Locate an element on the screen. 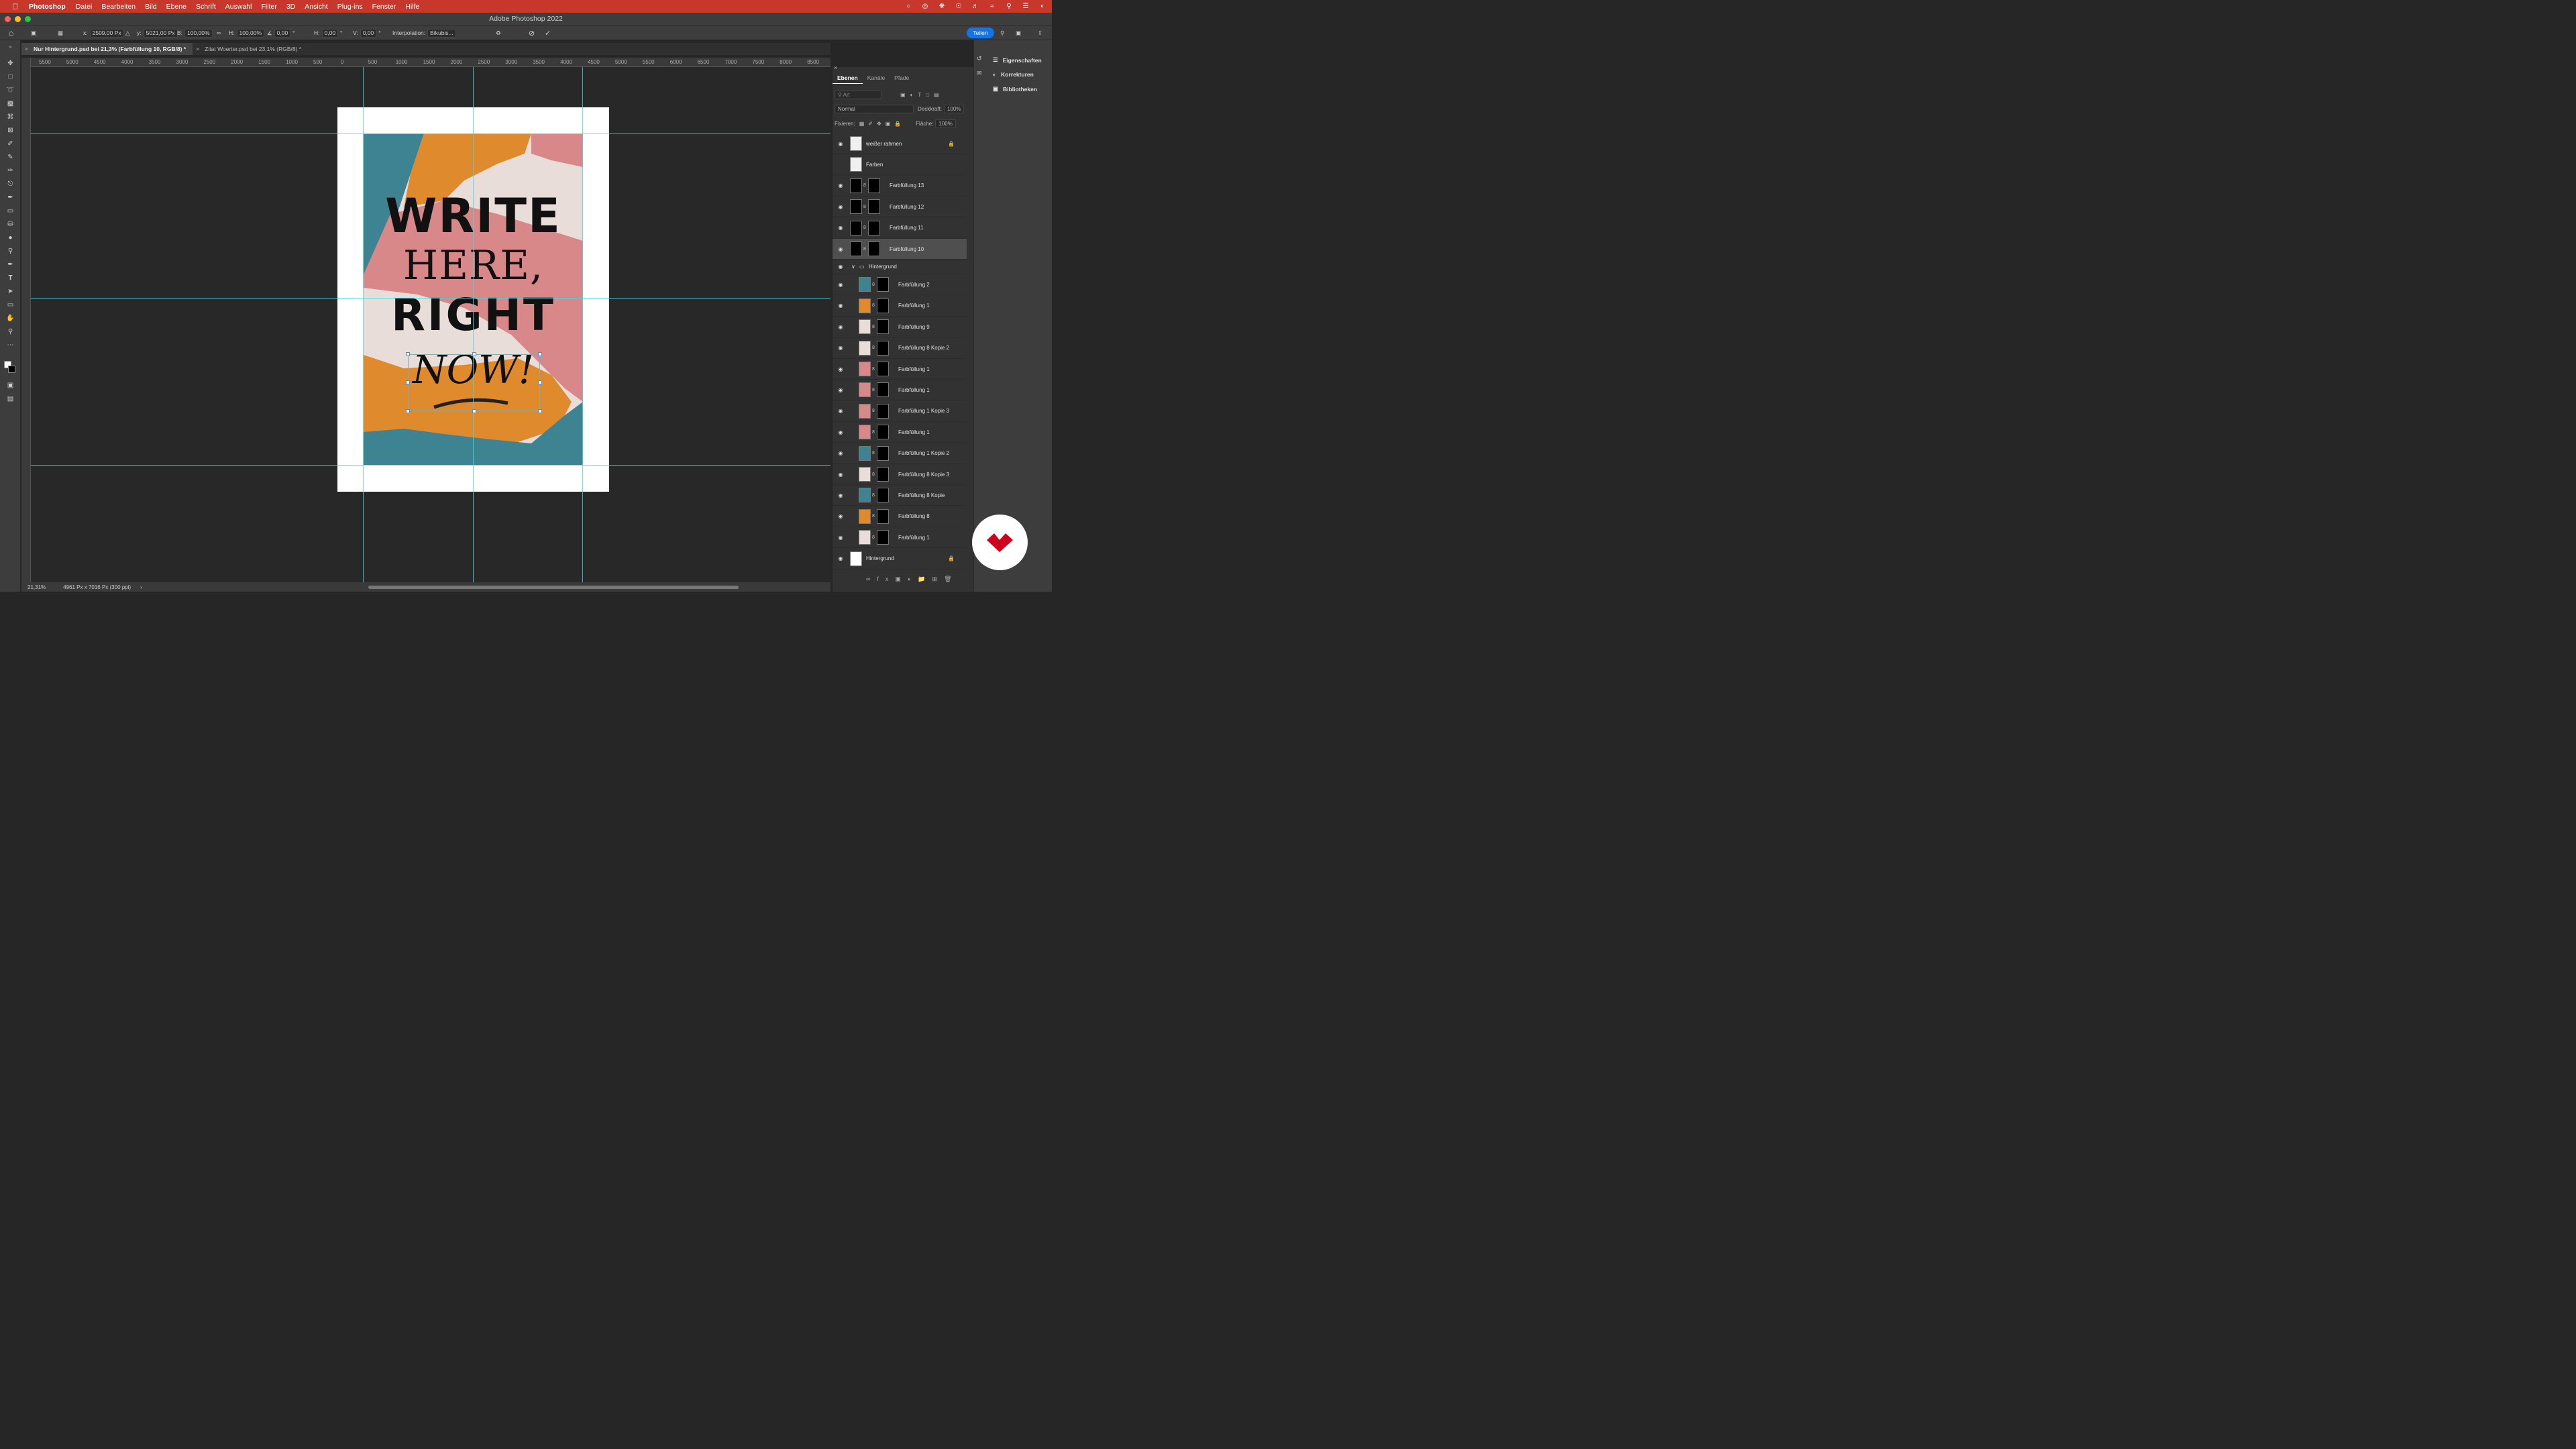  delta-icon: △ is located at coordinates (127, 33).